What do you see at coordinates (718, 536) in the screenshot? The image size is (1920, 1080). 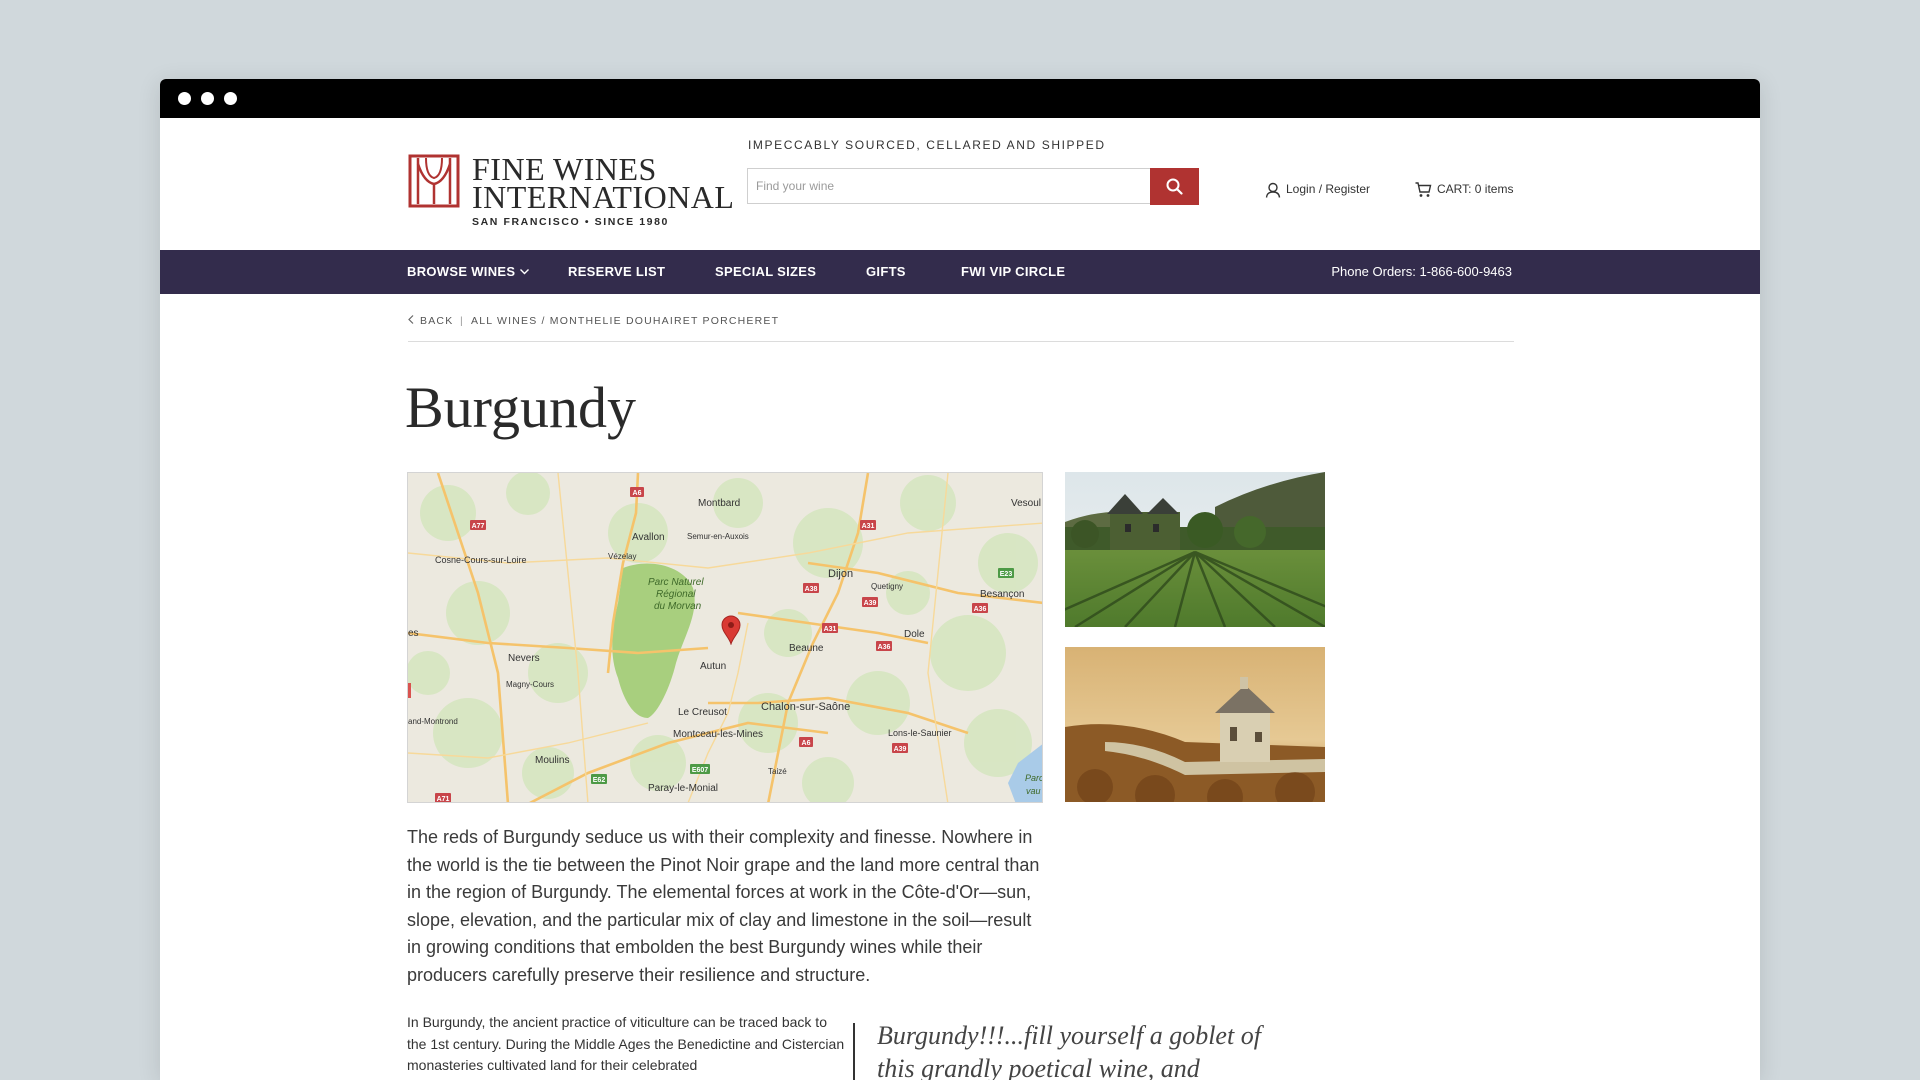 I see `svg-text: Semur-en-Auxois` at bounding box center [718, 536].